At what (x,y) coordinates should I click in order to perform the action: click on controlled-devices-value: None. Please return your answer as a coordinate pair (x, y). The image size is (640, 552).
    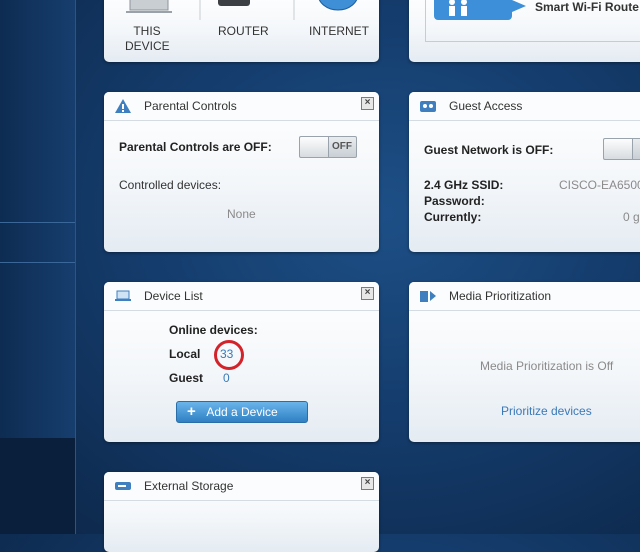
    Looking at the image, I should click on (241, 214).